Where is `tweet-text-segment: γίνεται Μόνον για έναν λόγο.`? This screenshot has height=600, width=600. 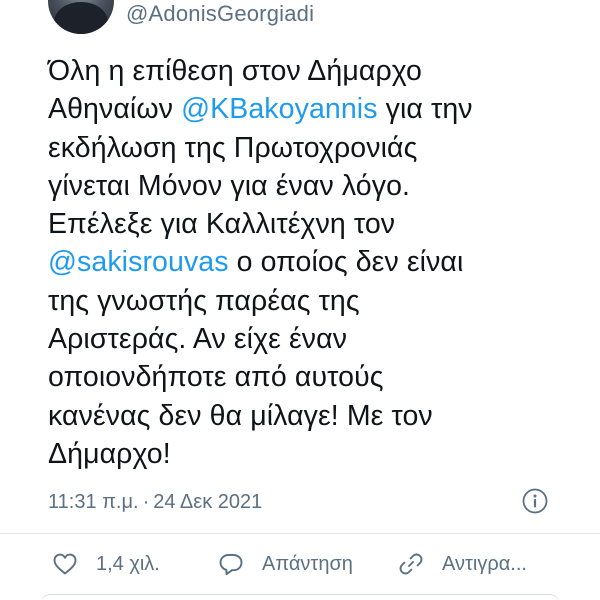
tweet-text-segment: γίνεται Μόνον για έναν λόγο. is located at coordinates (229, 185).